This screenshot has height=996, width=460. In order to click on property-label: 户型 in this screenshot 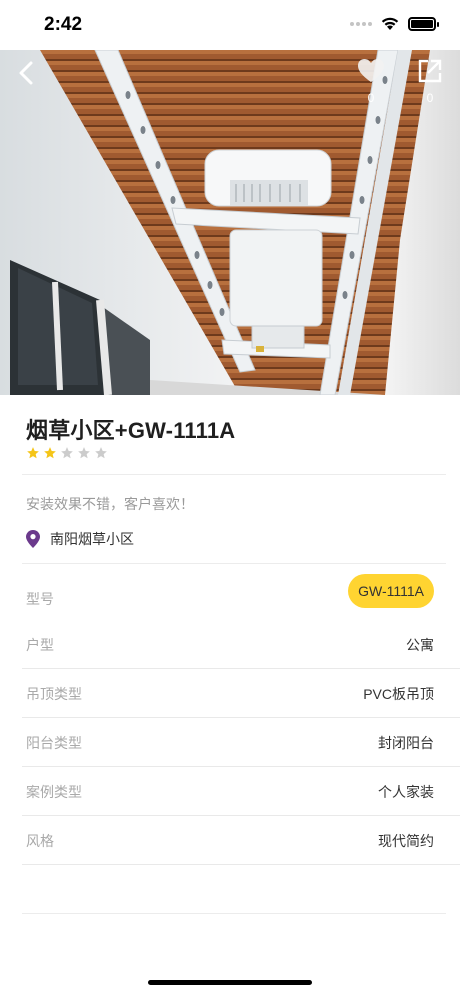, I will do `click(40, 645)`.